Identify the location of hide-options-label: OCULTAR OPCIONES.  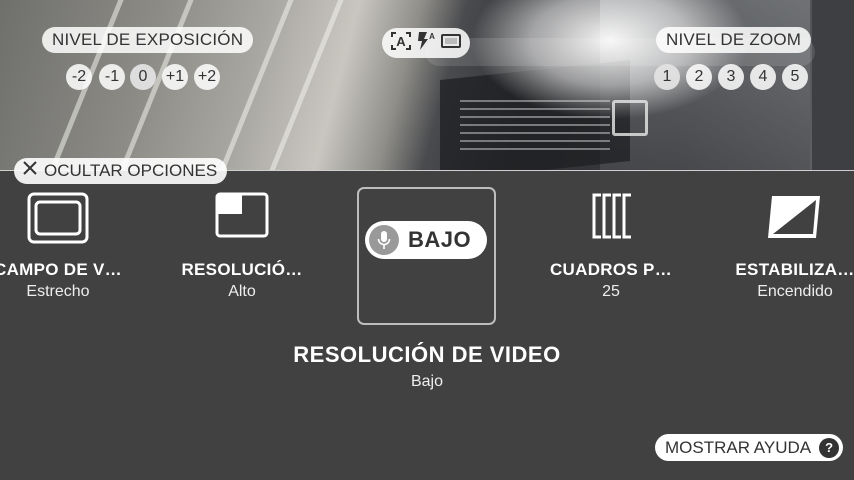
(131, 170).